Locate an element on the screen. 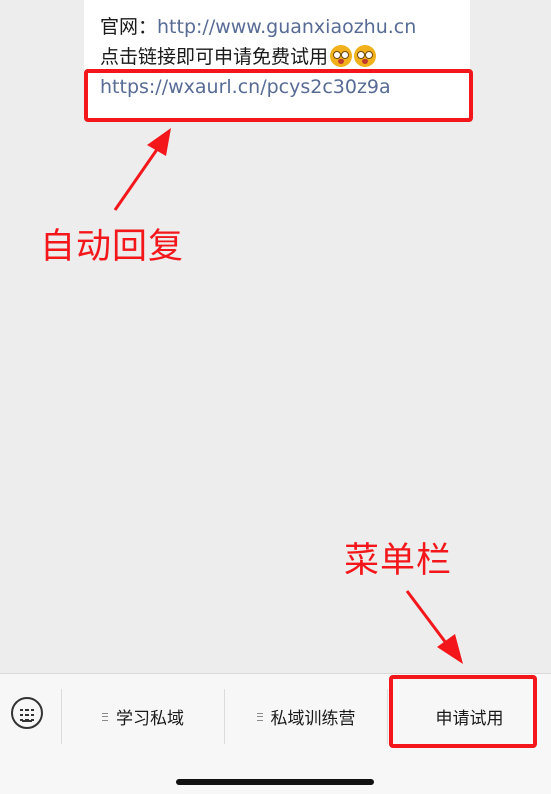  menu-item-label: 学习私域 is located at coordinates (150, 719).